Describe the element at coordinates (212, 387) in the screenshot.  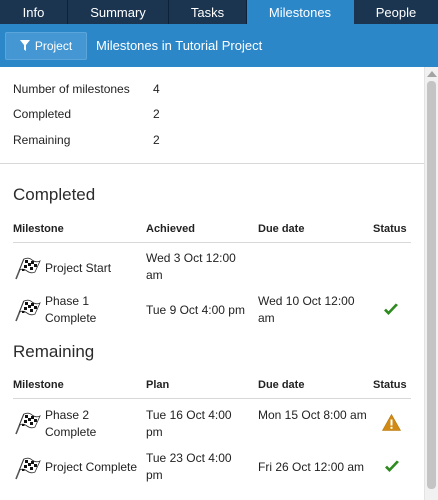
I see `remaining-table-header: Milestone Plan Due date Status` at that location.